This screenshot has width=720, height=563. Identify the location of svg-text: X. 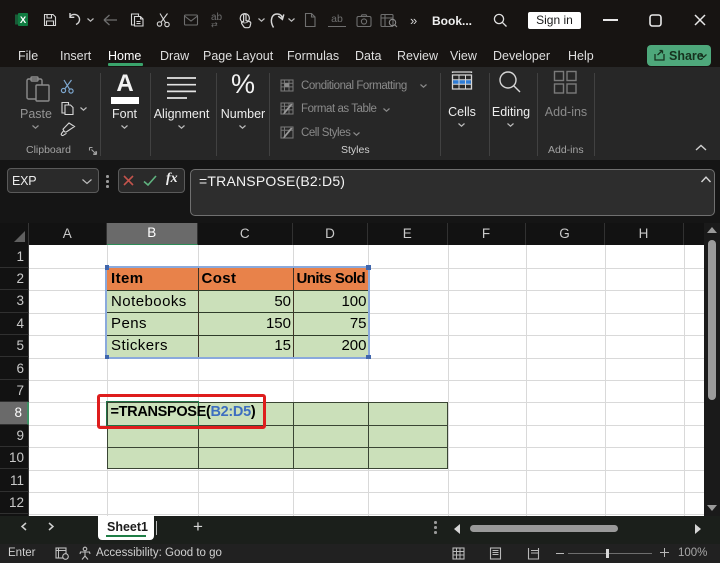
(23, 20).